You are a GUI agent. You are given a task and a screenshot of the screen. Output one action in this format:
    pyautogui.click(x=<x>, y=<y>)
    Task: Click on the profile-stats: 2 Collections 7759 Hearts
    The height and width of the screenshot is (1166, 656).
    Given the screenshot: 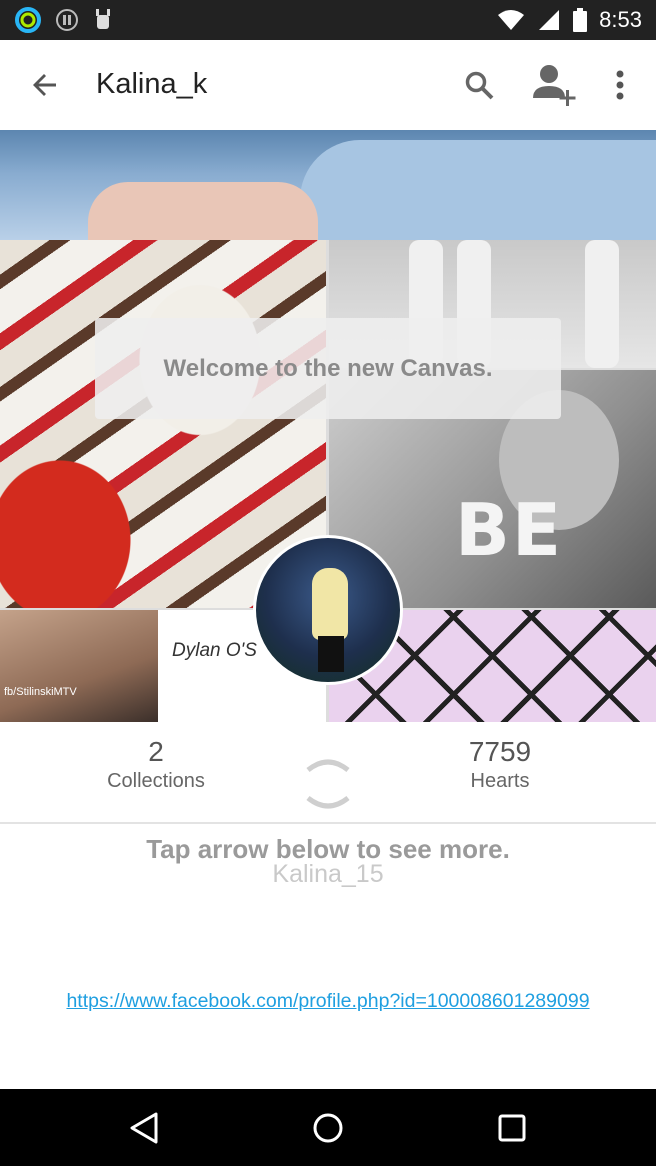 What is the action you would take?
    pyautogui.click(x=328, y=772)
    